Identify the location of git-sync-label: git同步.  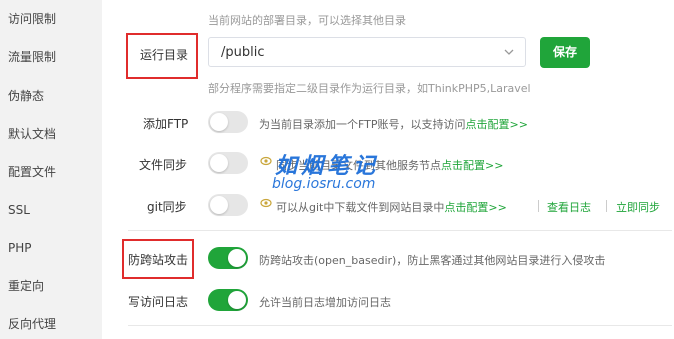
(167, 207).